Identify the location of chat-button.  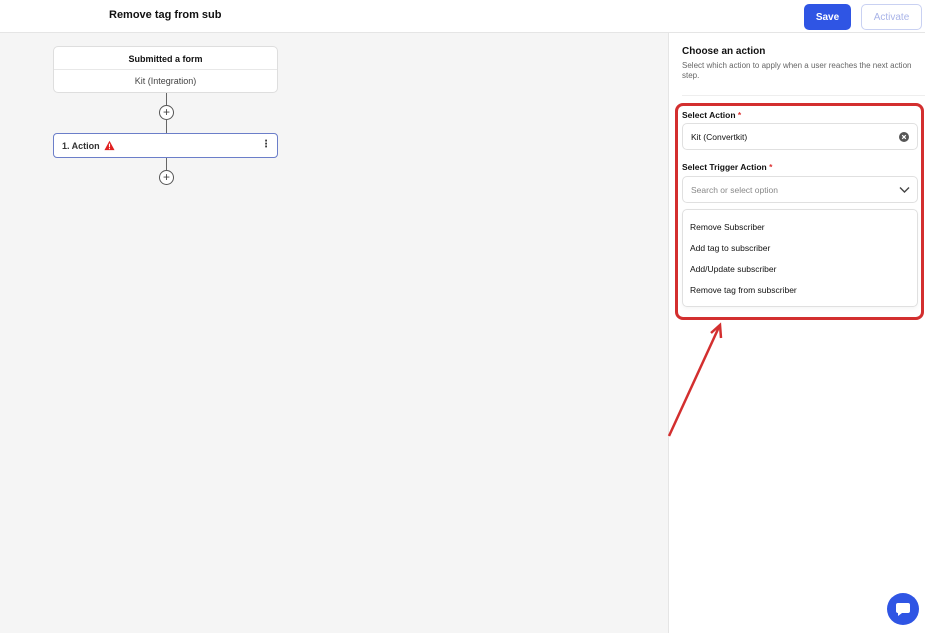
(903, 609).